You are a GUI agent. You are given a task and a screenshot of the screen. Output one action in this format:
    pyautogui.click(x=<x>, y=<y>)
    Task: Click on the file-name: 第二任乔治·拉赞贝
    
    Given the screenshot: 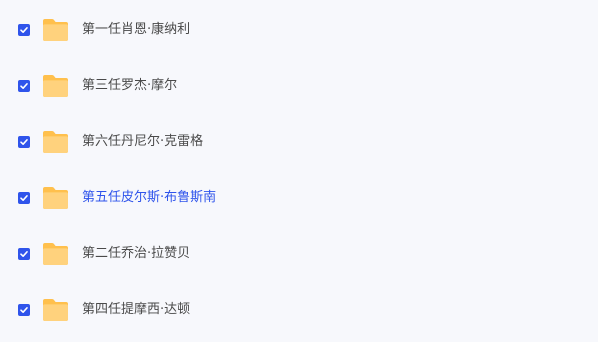 What is the action you would take?
    pyautogui.click(x=136, y=254)
    